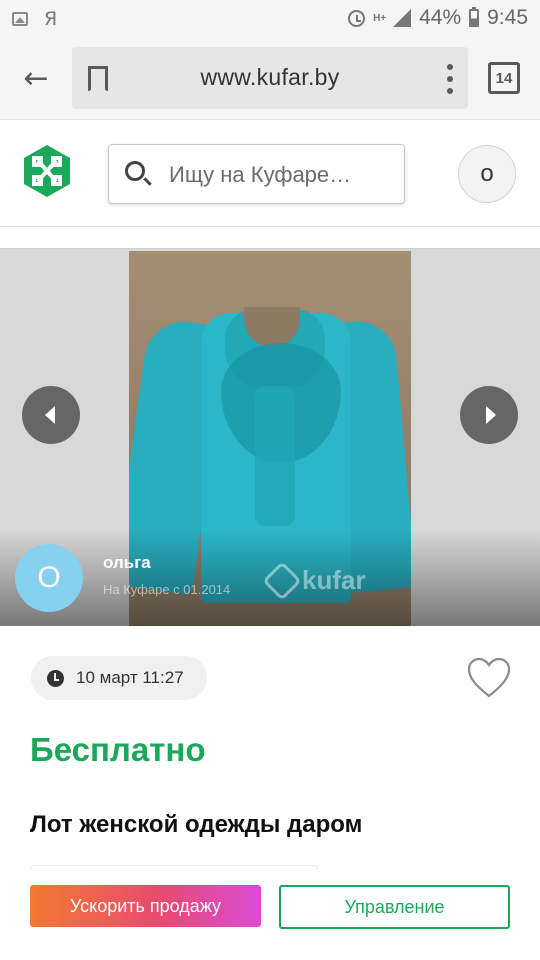 The width and height of the screenshot is (540, 960). What do you see at coordinates (487, 174) in the screenshot?
I see `user-avatar-button: о` at bounding box center [487, 174].